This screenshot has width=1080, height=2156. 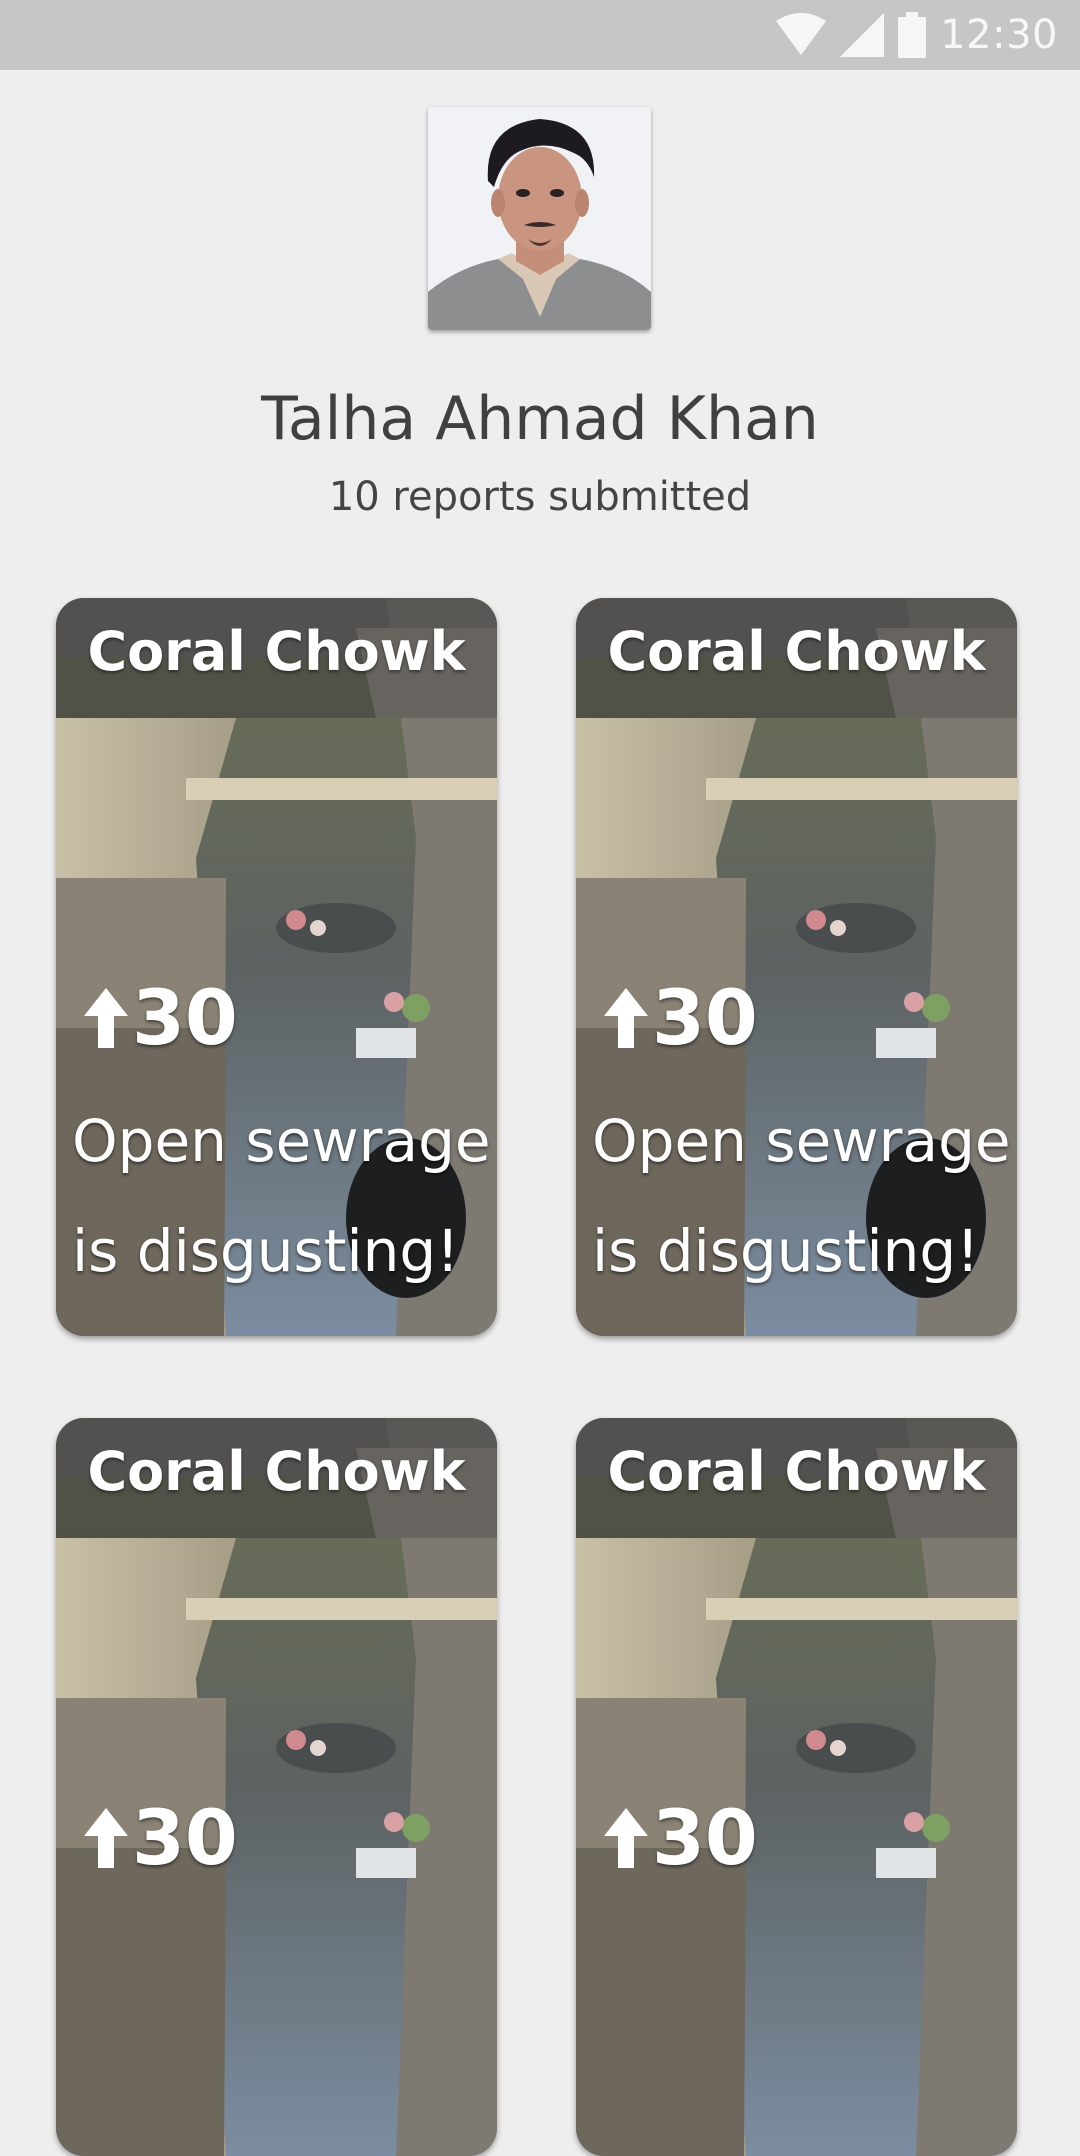 What do you see at coordinates (912, 35) in the screenshot?
I see `battery-icon` at bounding box center [912, 35].